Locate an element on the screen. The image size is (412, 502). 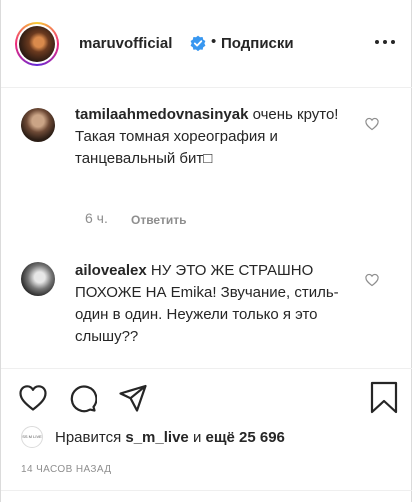
post-timestamp: 14 ЧАСОВ НАЗАД is located at coordinates (66, 469).